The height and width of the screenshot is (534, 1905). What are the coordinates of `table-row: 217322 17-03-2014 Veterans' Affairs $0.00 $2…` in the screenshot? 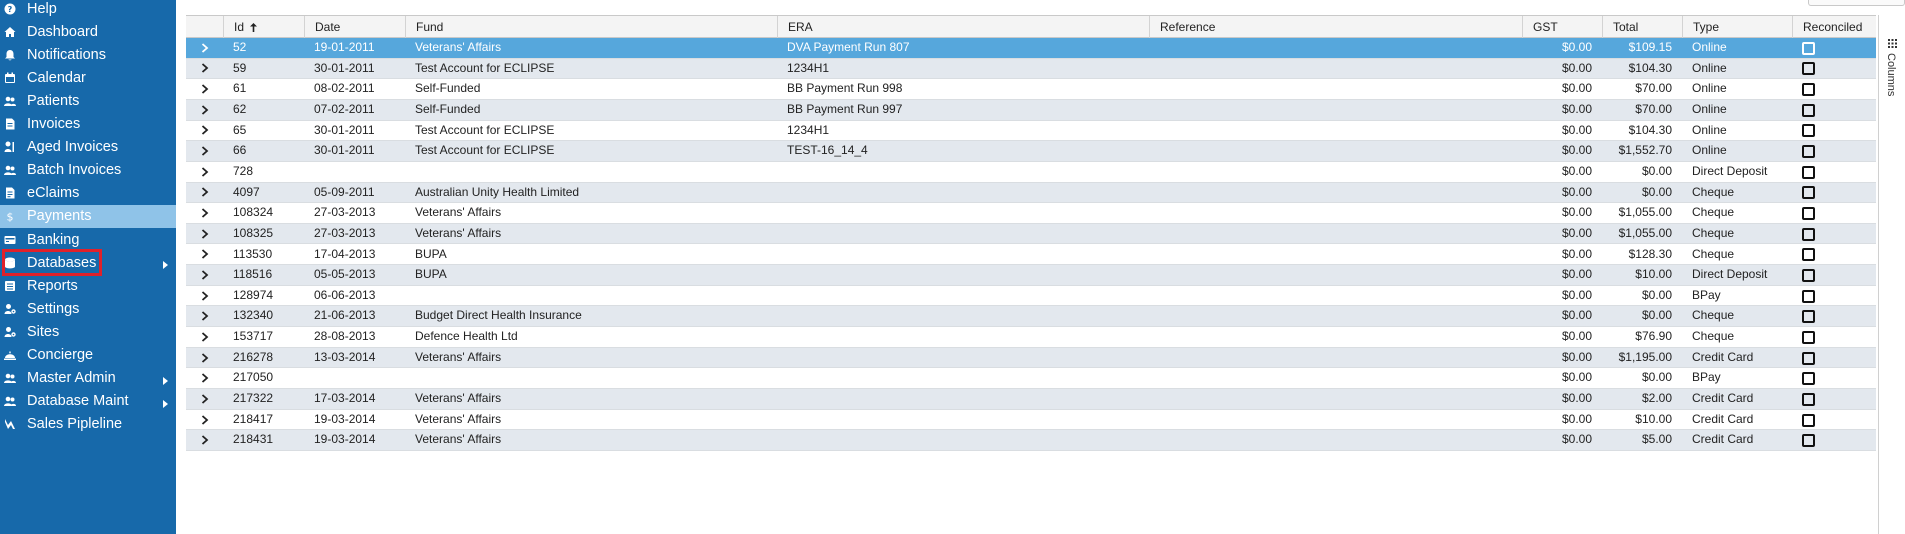 It's located at (1031, 399).